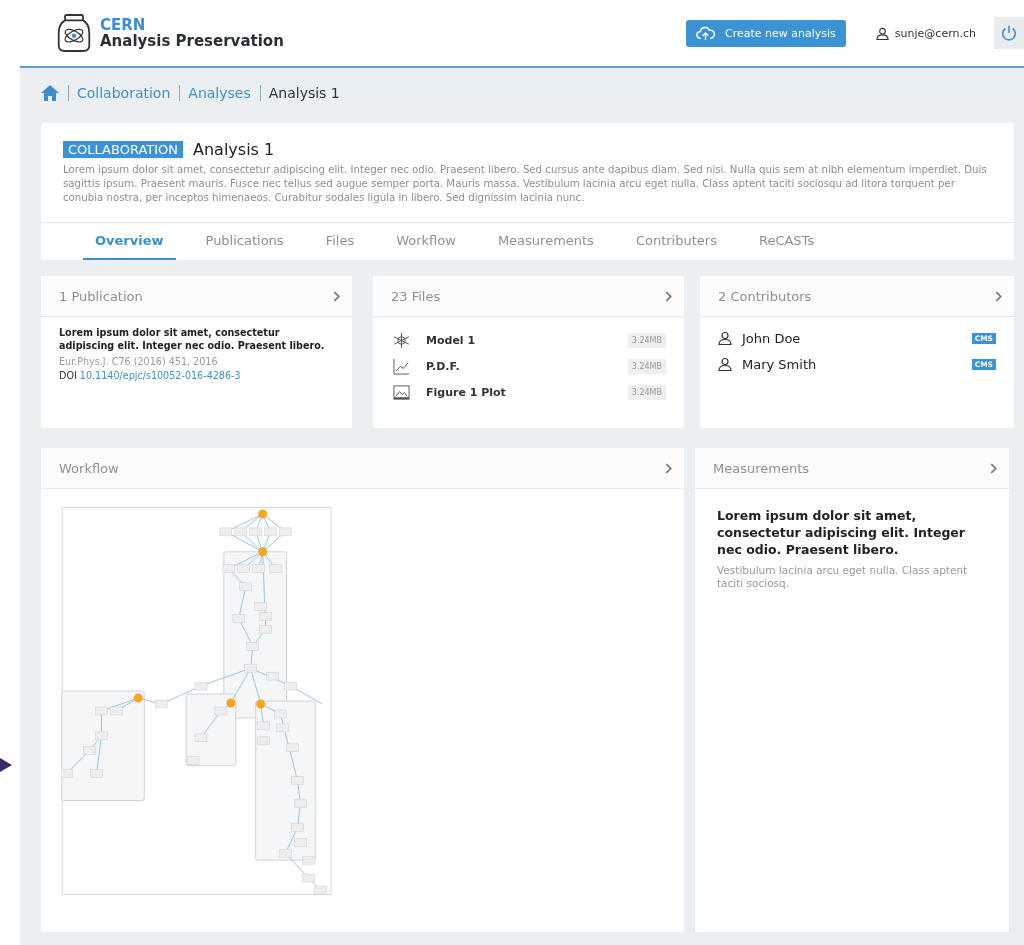  What do you see at coordinates (935, 33) in the screenshot?
I see `user-email: sunje@cern.ch` at bounding box center [935, 33].